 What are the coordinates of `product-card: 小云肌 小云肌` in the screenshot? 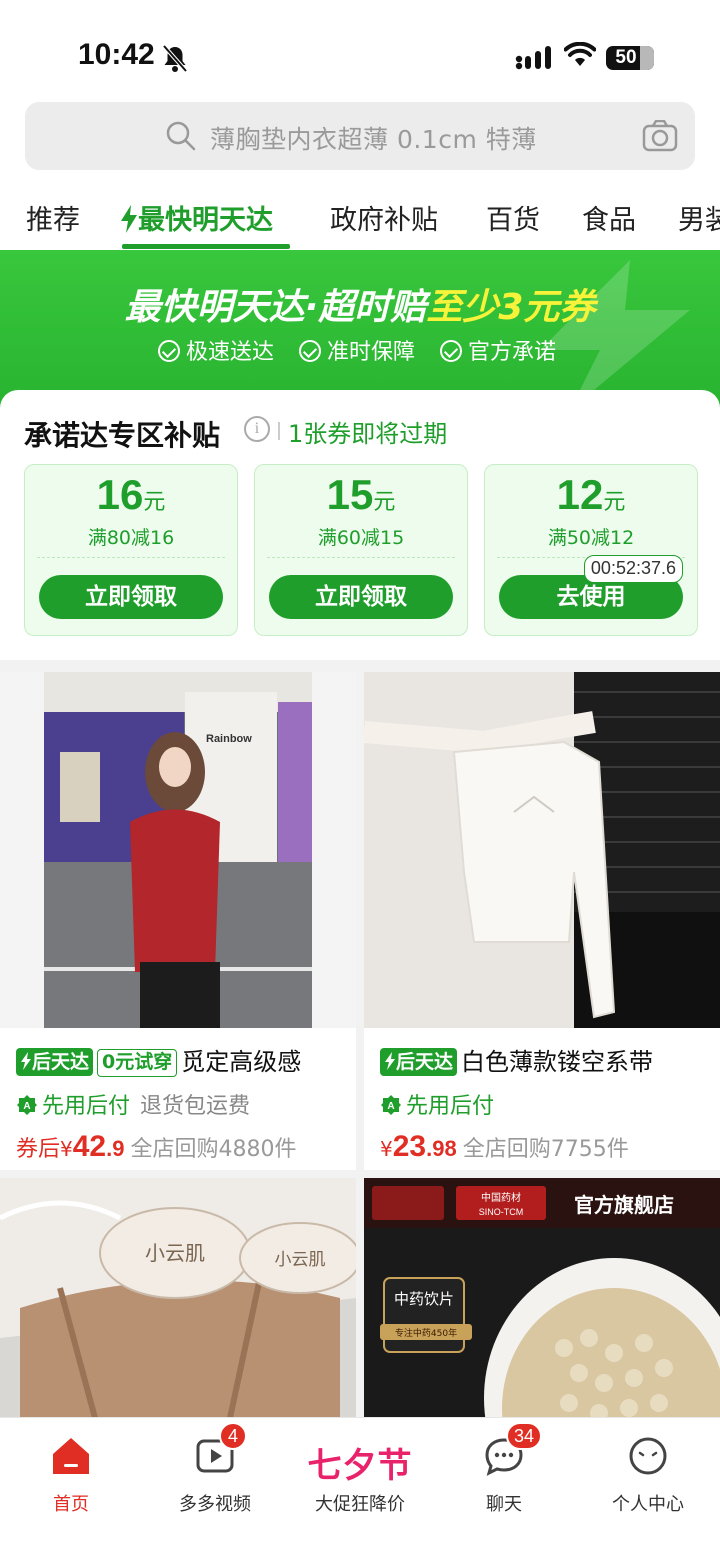 It's located at (178, 1297).